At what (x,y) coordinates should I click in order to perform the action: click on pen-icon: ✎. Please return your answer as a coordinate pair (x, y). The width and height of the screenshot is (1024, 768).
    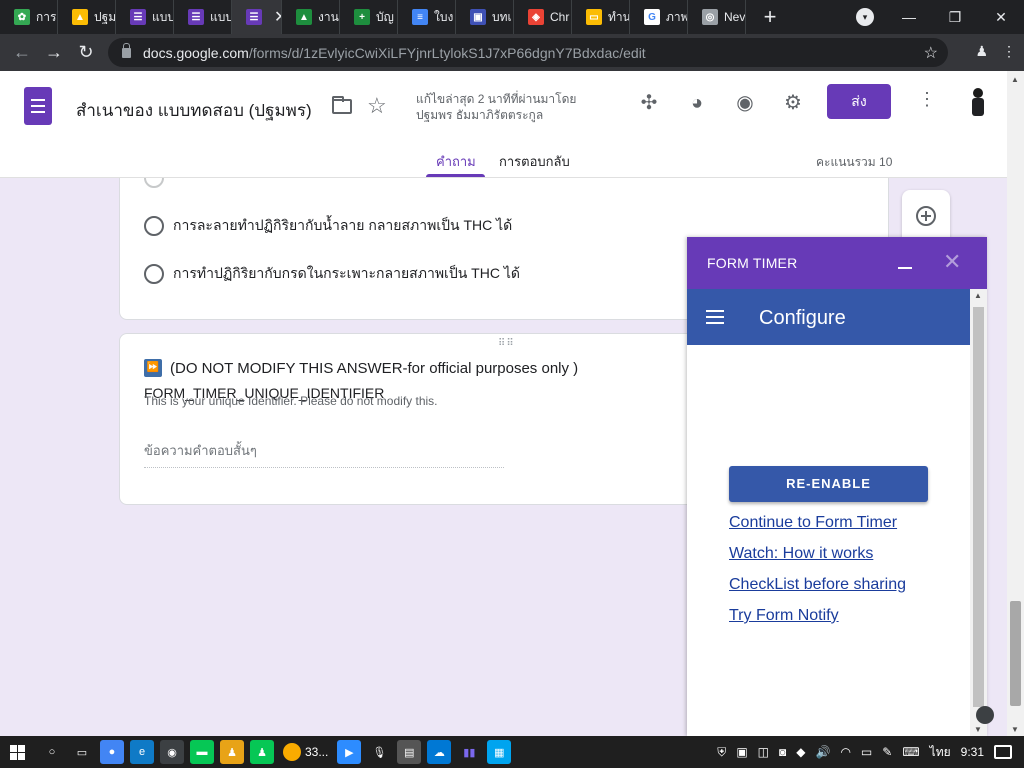
    Looking at the image, I should click on (887, 752).